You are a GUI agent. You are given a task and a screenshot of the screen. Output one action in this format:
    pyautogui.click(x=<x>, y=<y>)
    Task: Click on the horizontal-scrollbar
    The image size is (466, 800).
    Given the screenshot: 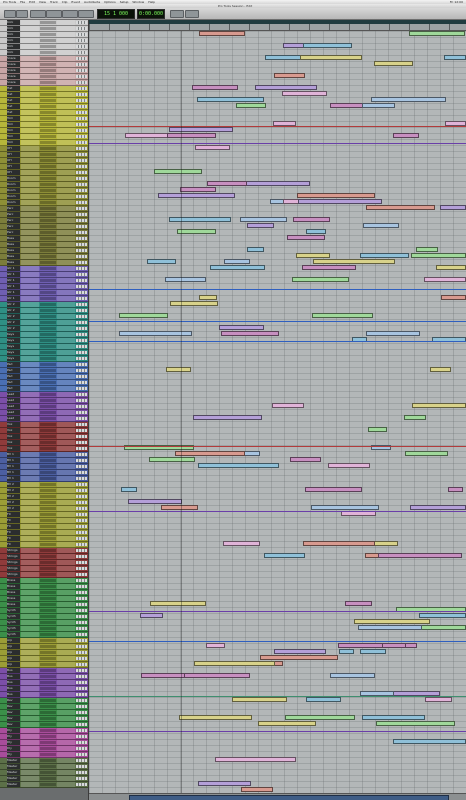 What is the action you would take?
    pyautogui.click(x=277, y=796)
    